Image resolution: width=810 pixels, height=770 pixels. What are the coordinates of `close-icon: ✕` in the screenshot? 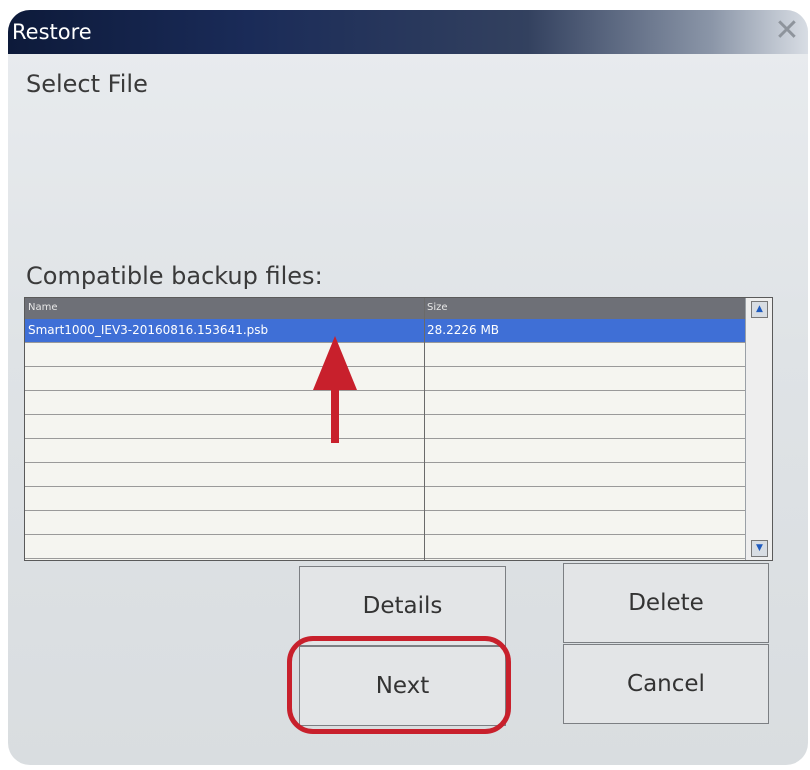 It's located at (787, 31).